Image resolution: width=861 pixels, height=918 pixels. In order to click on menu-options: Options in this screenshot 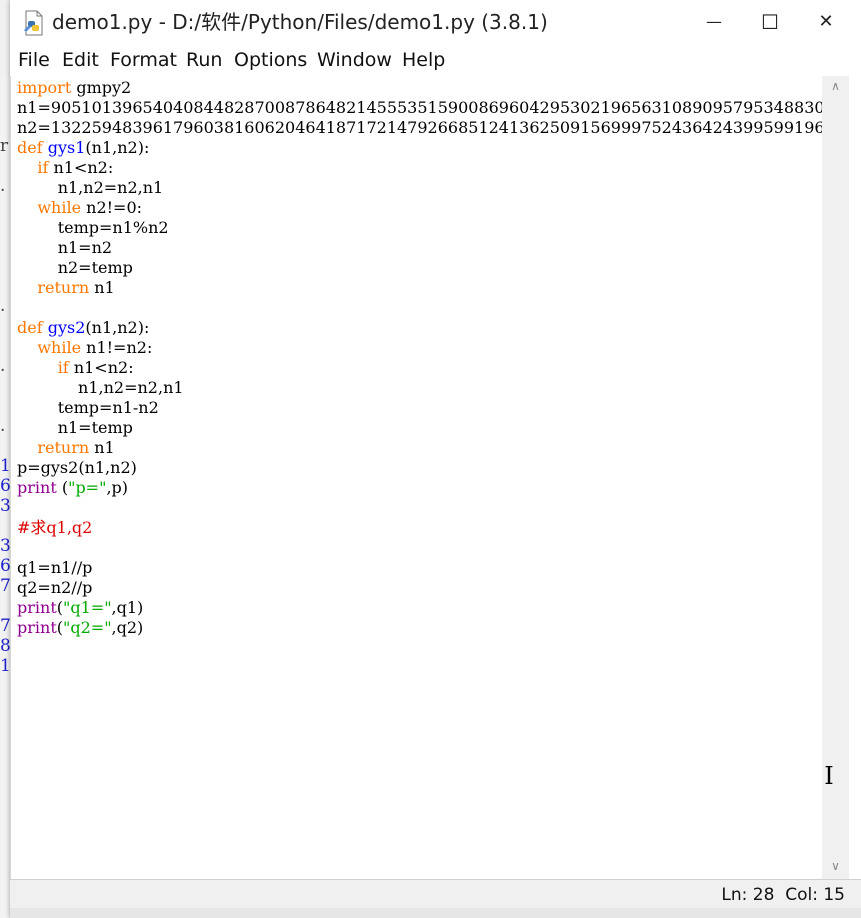, I will do `click(270, 60)`.